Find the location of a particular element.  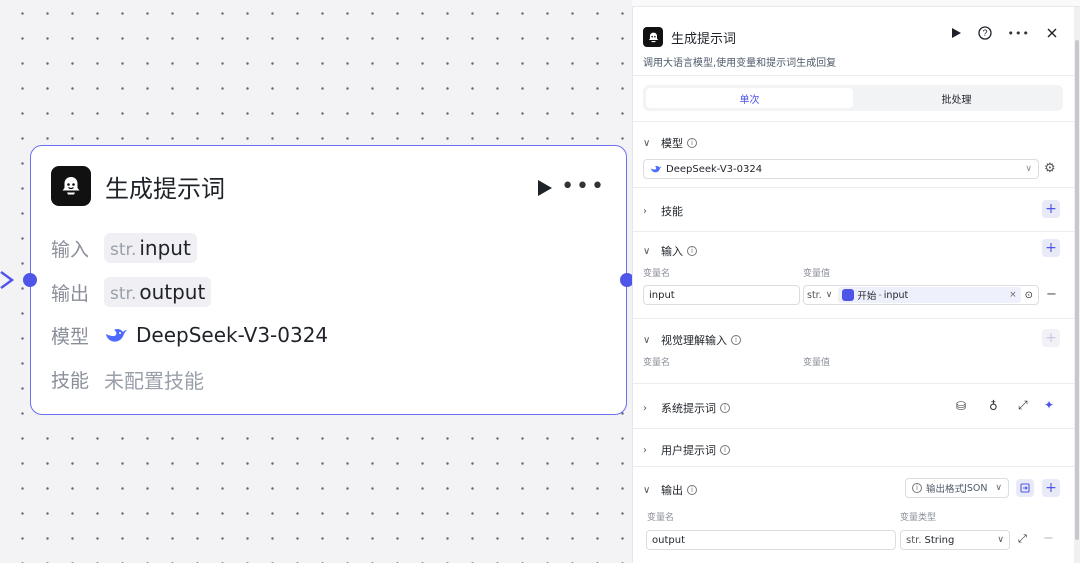

section-input-header: ∨ 输入 i is located at coordinates (670, 251).